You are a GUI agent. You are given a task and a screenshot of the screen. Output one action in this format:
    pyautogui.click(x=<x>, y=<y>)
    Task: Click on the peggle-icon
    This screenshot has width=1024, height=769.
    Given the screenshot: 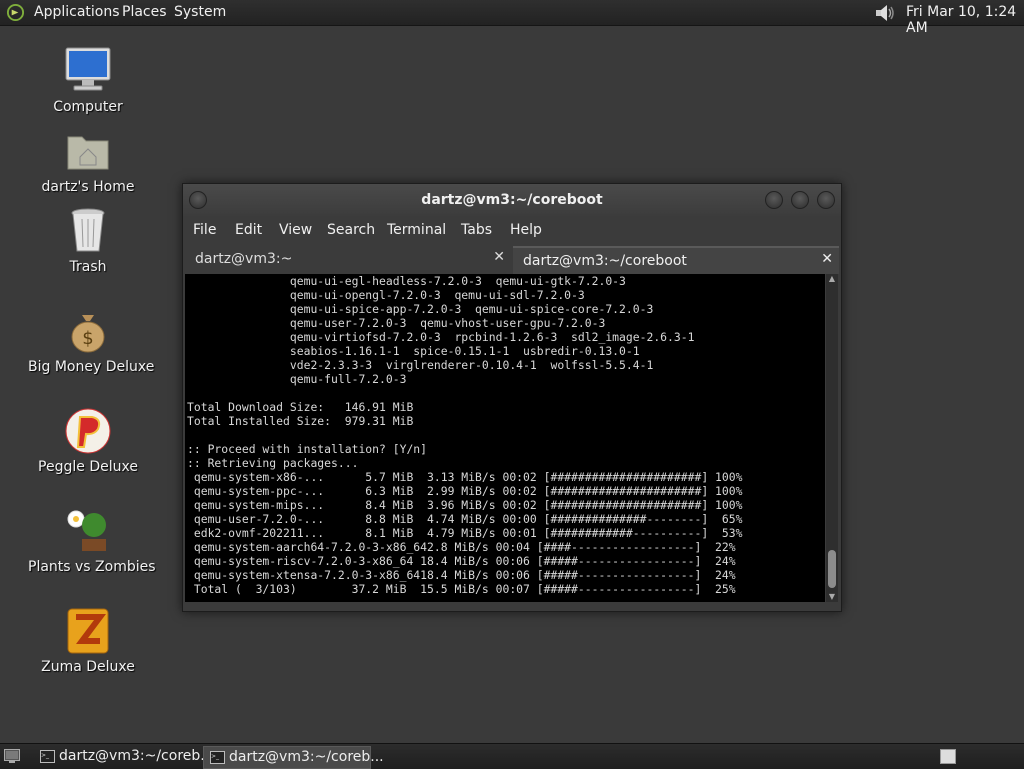 What is the action you would take?
    pyautogui.click(x=88, y=431)
    